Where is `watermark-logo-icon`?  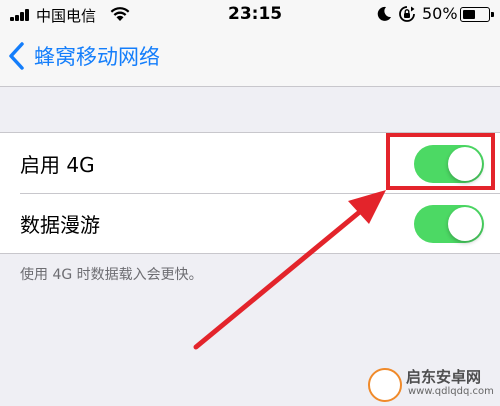 watermark-logo-icon is located at coordinates (385, 385).